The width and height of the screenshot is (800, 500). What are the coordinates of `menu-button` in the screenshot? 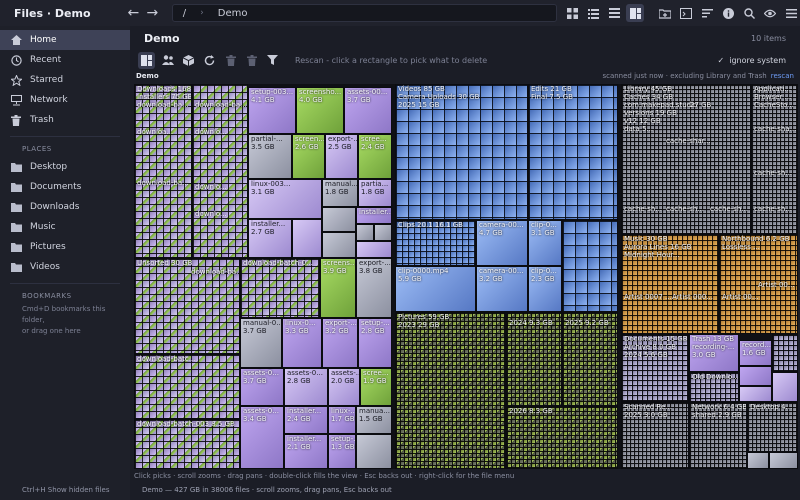 It's located at (791, 13).